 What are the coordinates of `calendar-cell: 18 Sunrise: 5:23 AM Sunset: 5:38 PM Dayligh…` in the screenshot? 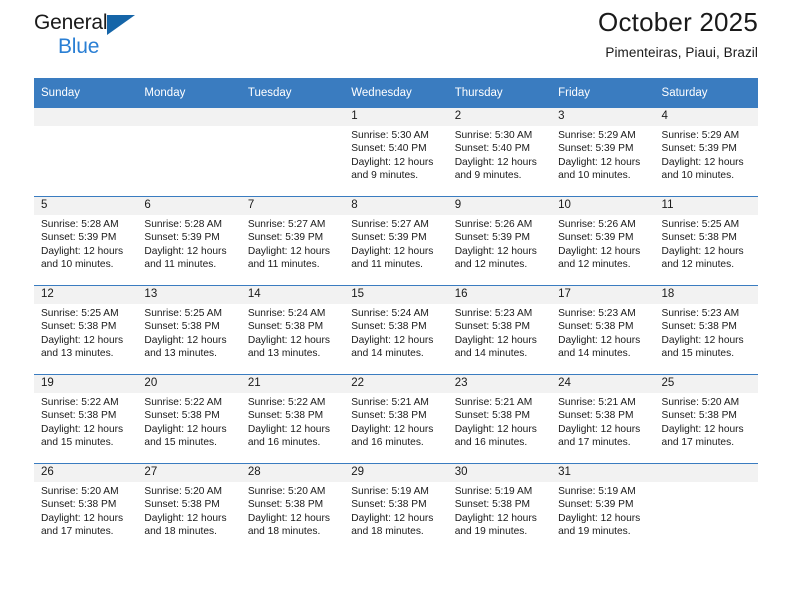 It's located at (706, 329).